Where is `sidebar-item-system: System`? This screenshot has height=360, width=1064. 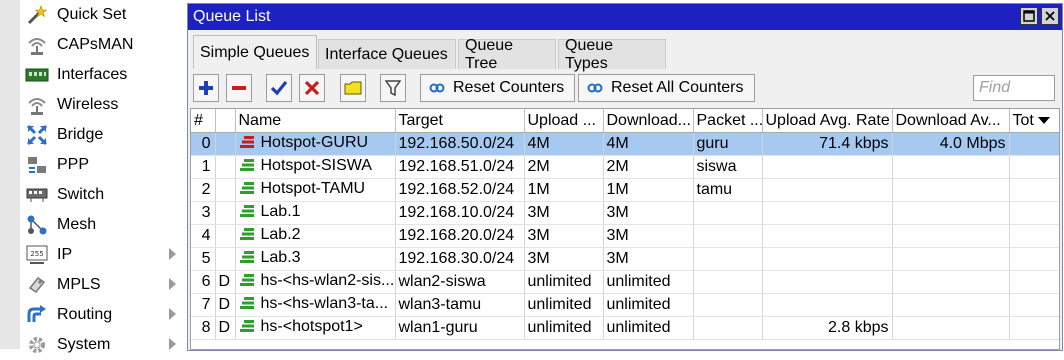
sidebar-item-system: System is located at coordinates (103, 345).